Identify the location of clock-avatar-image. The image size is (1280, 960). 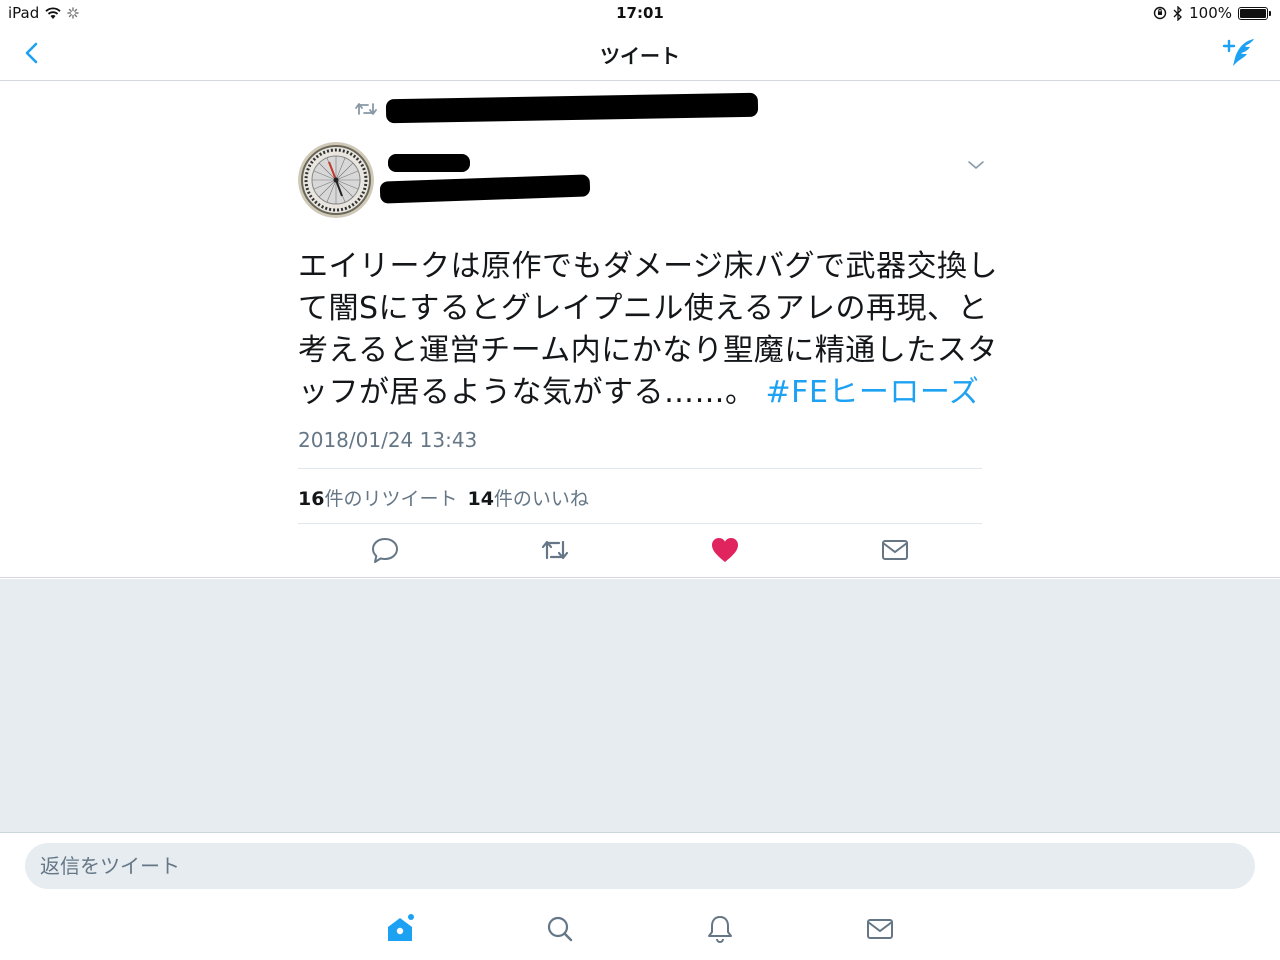
(336, 180).